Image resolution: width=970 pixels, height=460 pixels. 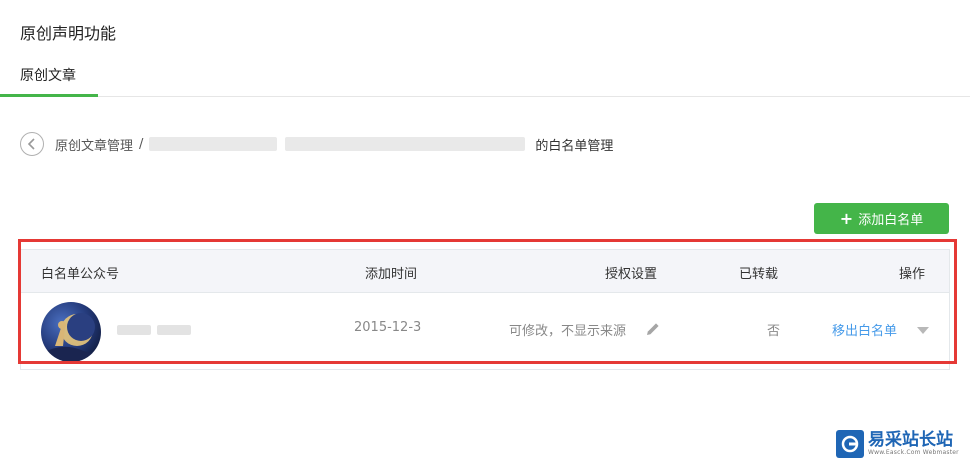 What do you see at coordinates (864, 329) in the screenshot?
I see `remove-whitelist-link: 移出白名单` at bounding box center [864, 329].